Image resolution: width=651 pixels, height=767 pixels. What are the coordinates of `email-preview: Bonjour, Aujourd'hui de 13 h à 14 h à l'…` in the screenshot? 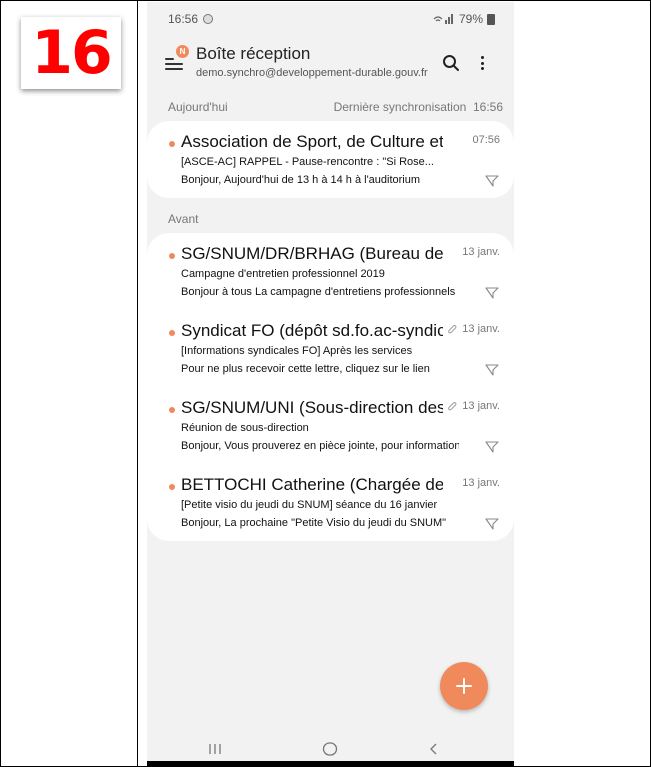 It's located at (301, 180).